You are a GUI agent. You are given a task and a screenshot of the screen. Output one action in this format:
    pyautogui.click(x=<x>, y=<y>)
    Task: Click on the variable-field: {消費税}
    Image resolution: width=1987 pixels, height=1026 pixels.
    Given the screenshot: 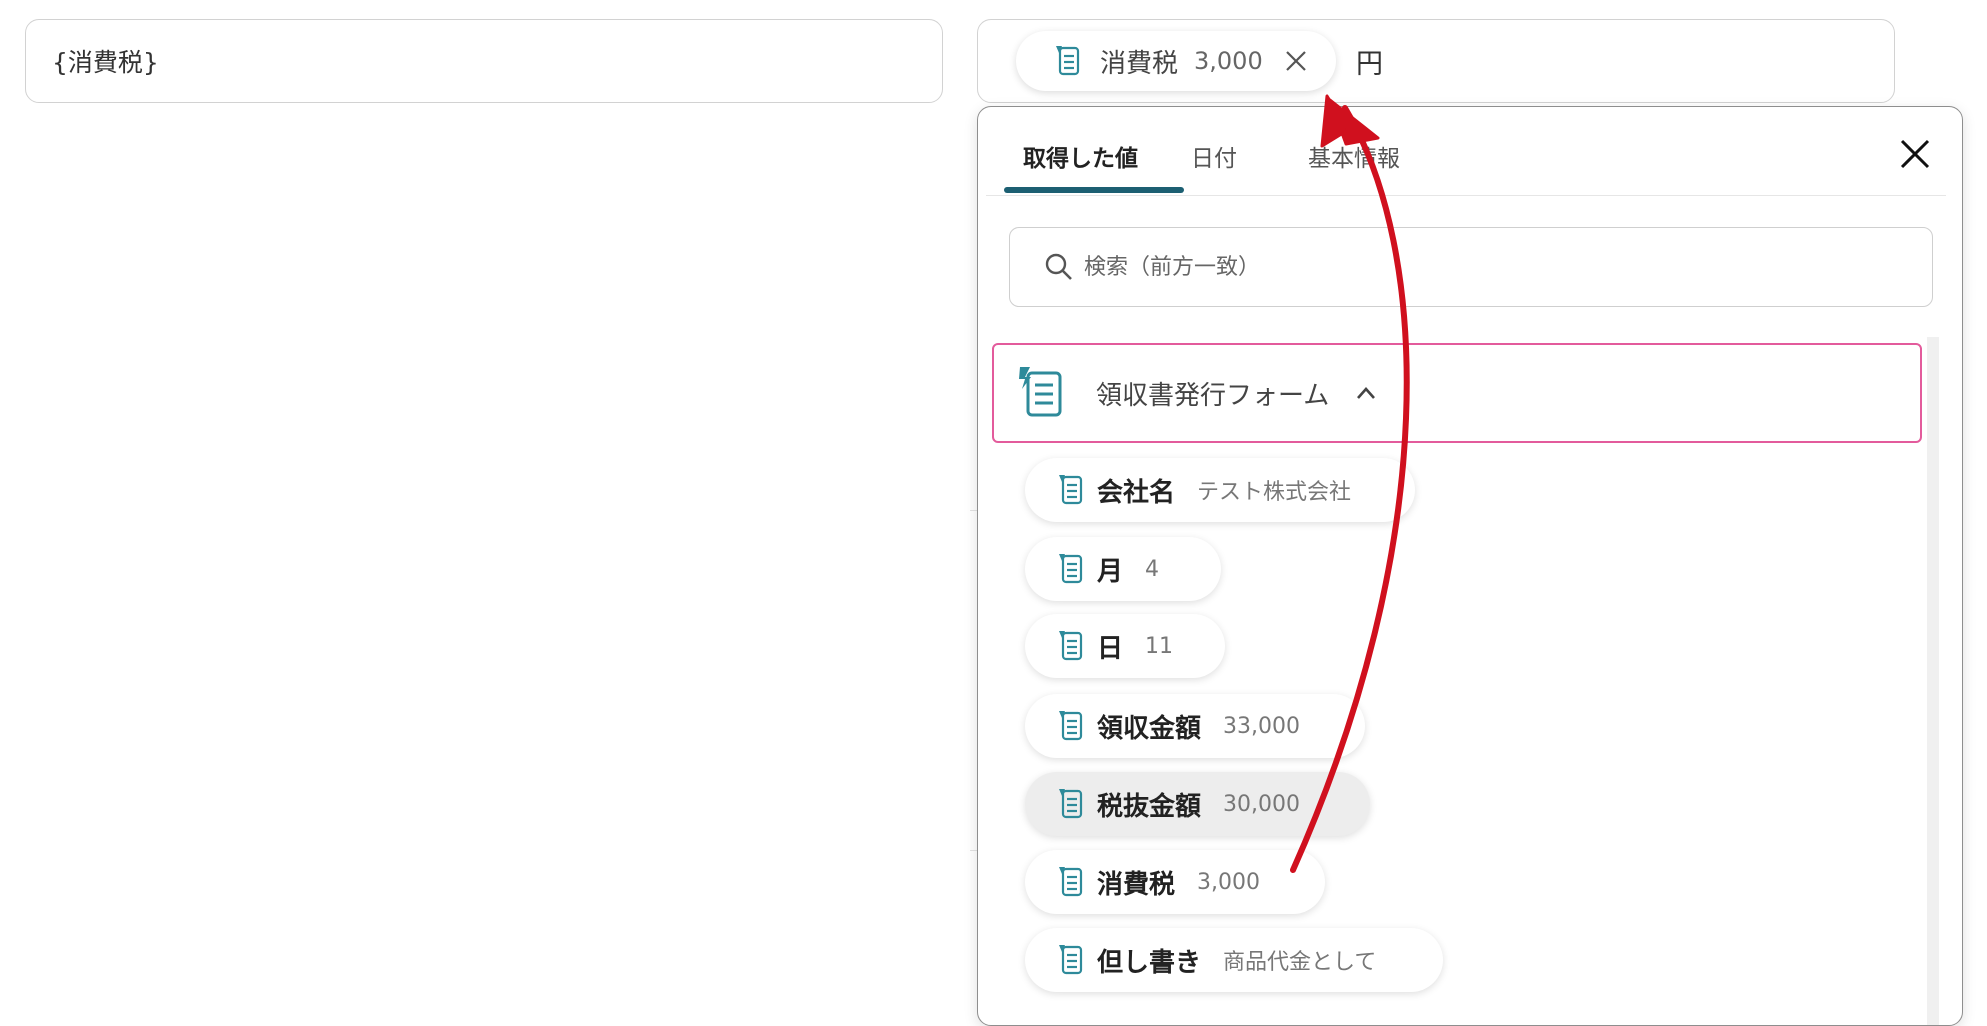 What is the action you would take?
    pyautogui.click(x=484, y=61)
    